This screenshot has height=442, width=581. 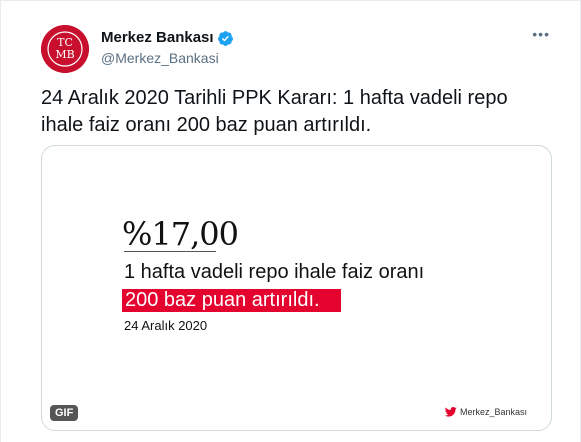 I want to click on display-name: Merkez Bankası, so click(x=157, y=38).